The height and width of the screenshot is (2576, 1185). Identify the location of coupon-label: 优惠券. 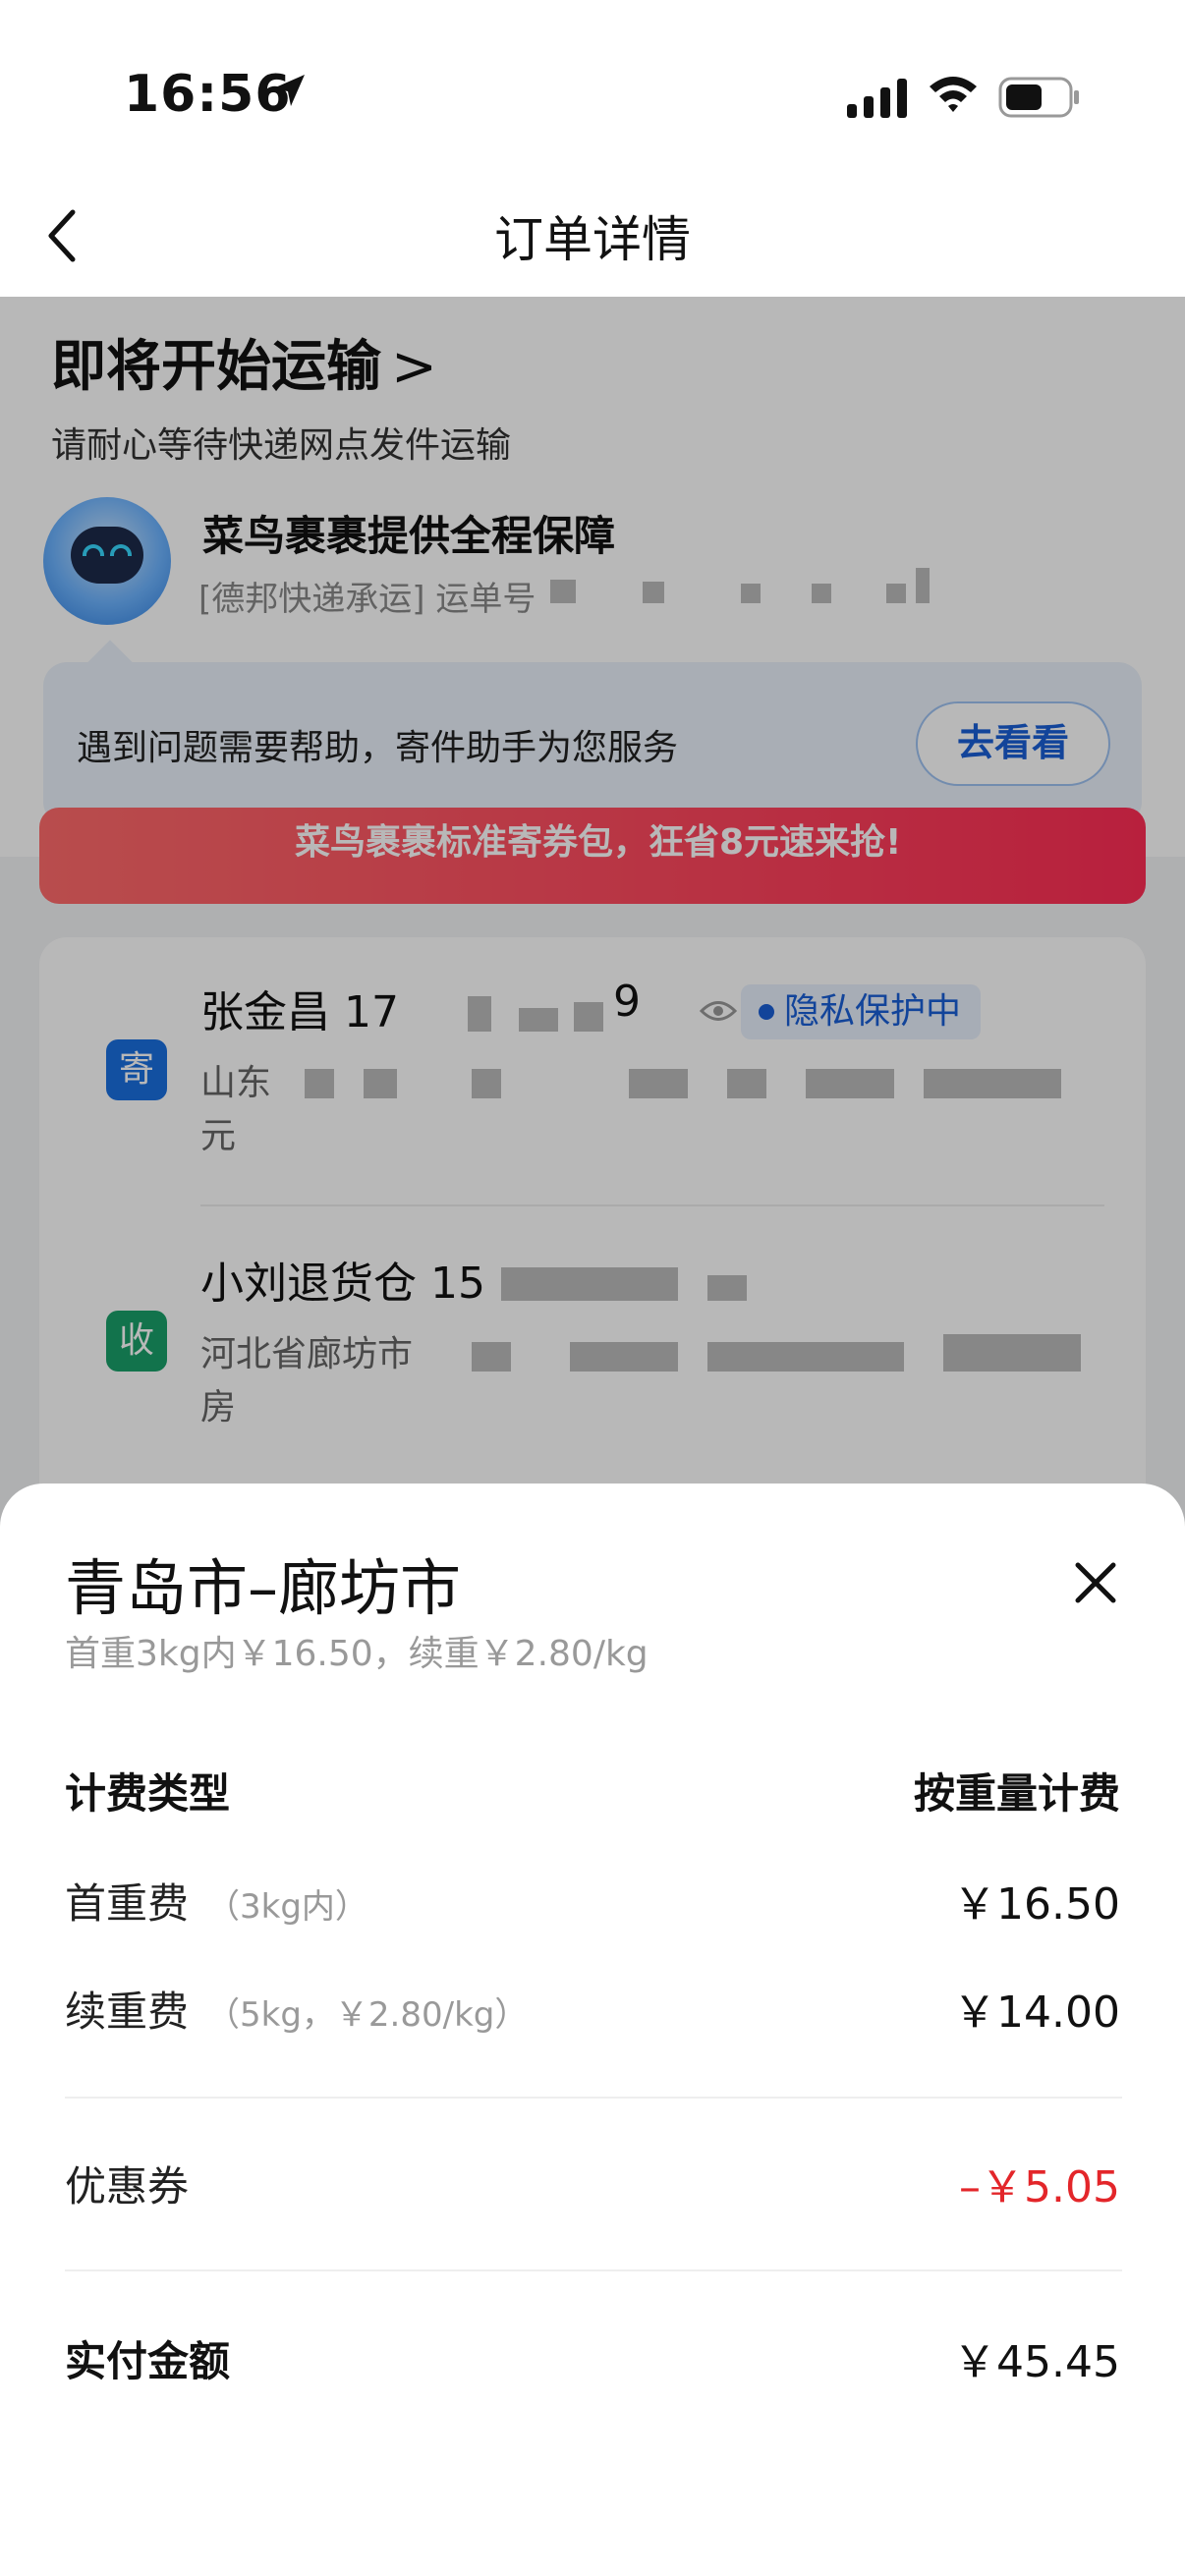
(128, 2186).